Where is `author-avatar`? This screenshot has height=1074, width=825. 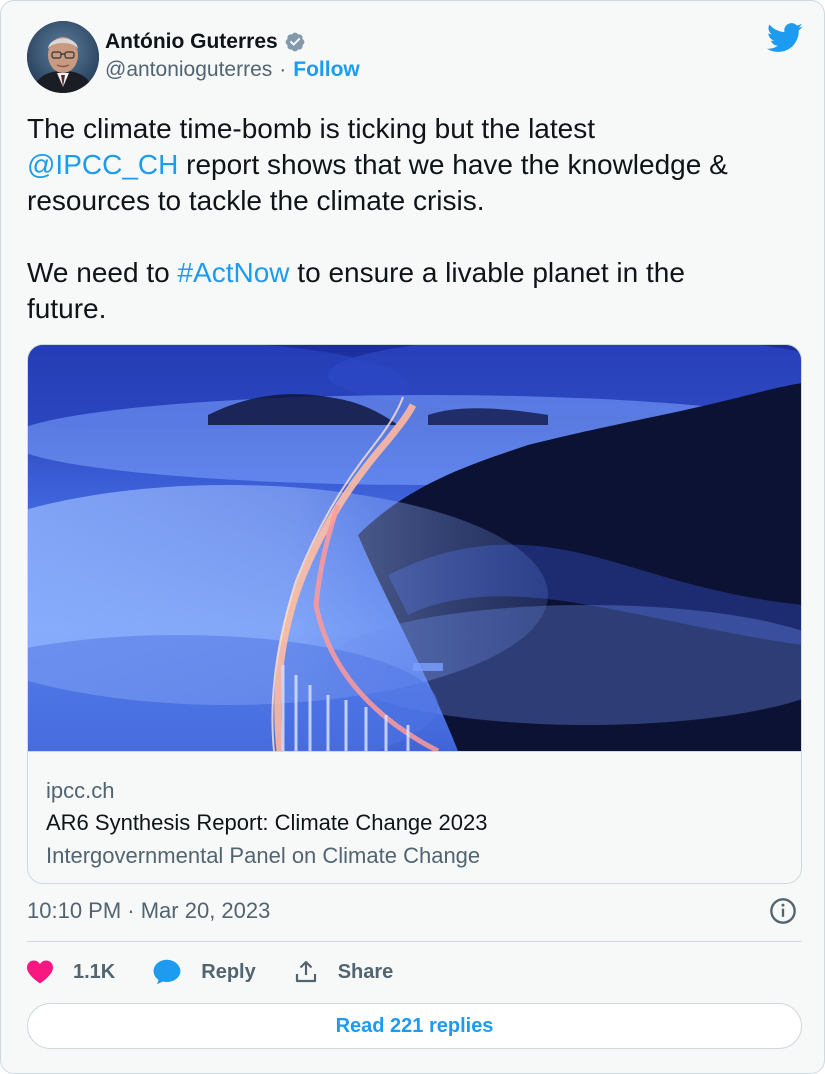 author-avatar is located at coordinates (63, 57).